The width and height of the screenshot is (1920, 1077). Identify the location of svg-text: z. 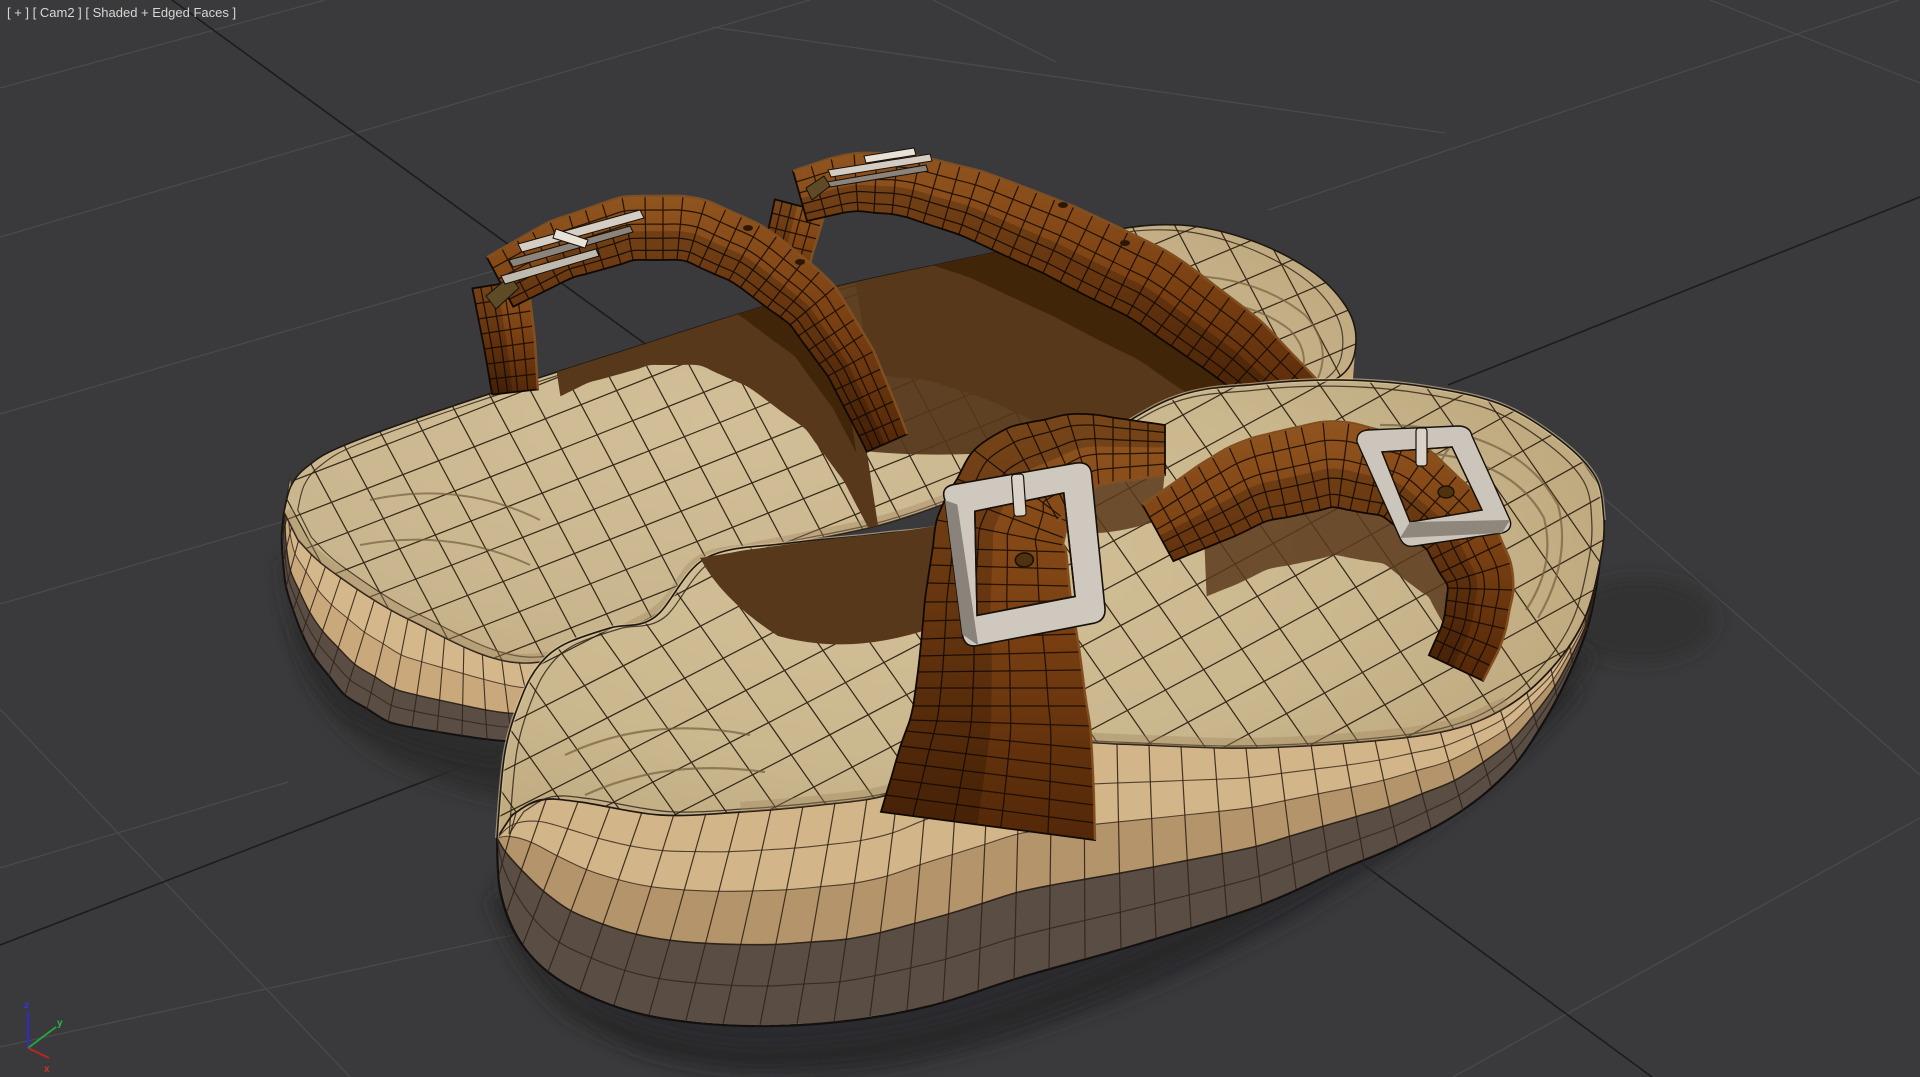
(26, 1005).